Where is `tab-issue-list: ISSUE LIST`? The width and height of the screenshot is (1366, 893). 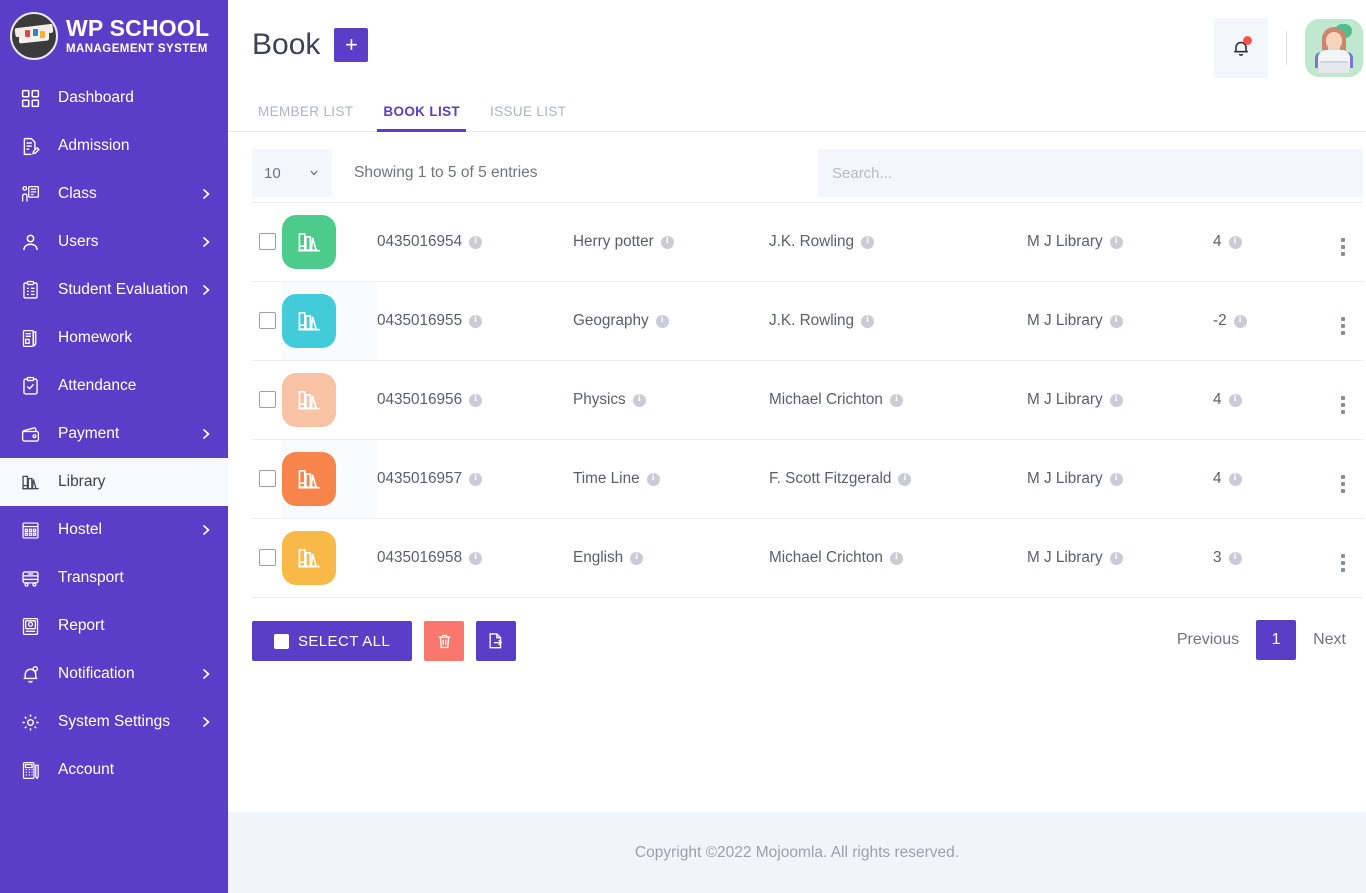 tab-issue-list: ISSUE LIST is located at coordinates (528, 113).